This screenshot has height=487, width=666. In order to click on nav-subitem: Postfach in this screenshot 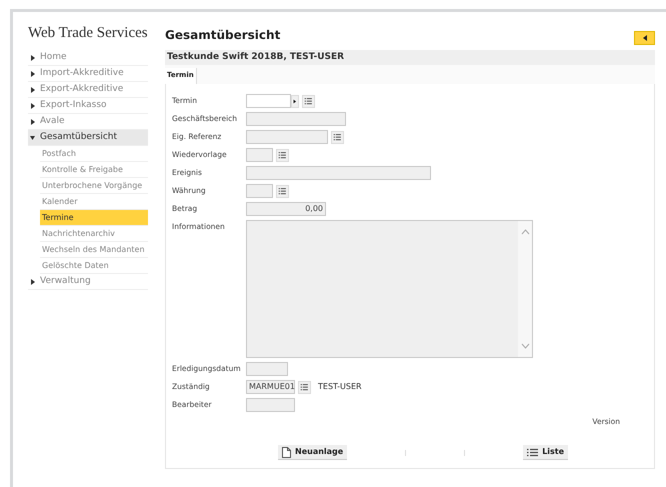, I will do `click(94, 154)`.